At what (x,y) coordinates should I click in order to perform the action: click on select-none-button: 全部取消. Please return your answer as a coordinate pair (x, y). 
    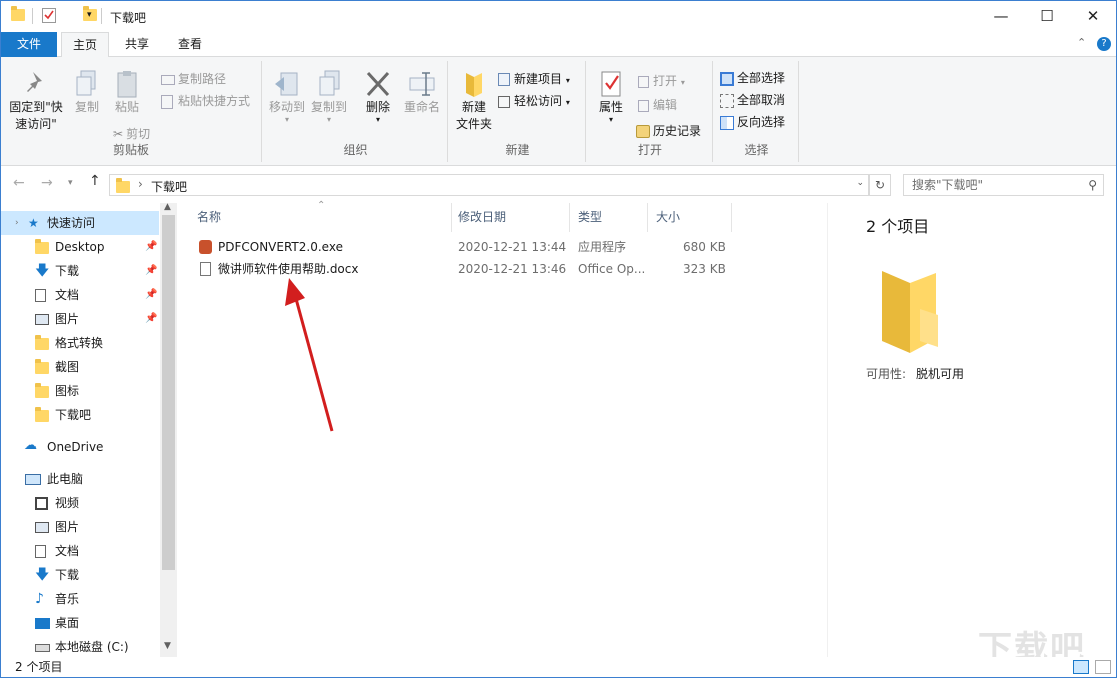
    Looking at the image, I should click on (752, 99).